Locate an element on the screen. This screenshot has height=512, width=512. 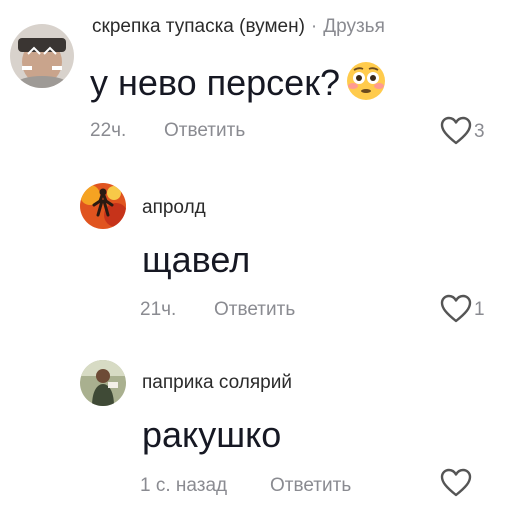
friends-tag: Друзья is located at coordinates (354, 26).